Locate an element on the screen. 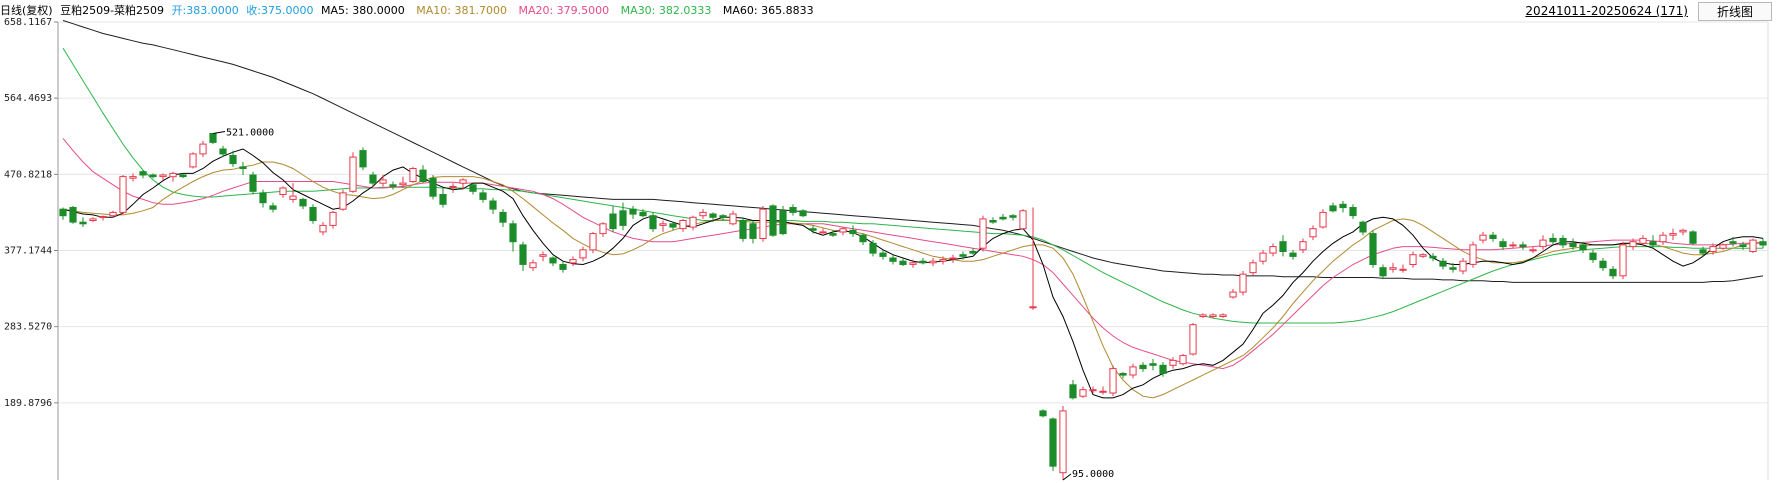 The width and height of the screenshot is (1780, 483). y-tick-label: 470.8218 is located at coordinates (28, 174).